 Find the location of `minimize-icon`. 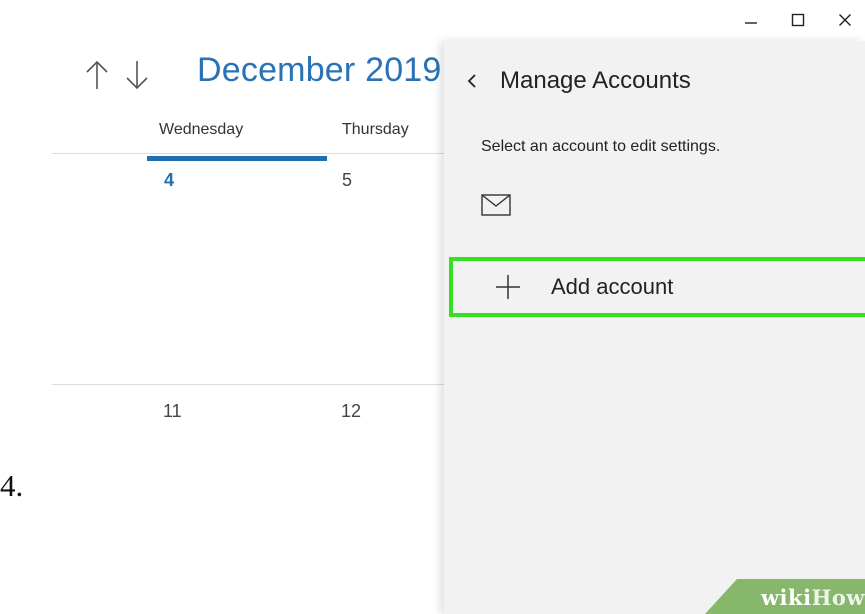

minimize-icon is located at coordinates (751, 23).